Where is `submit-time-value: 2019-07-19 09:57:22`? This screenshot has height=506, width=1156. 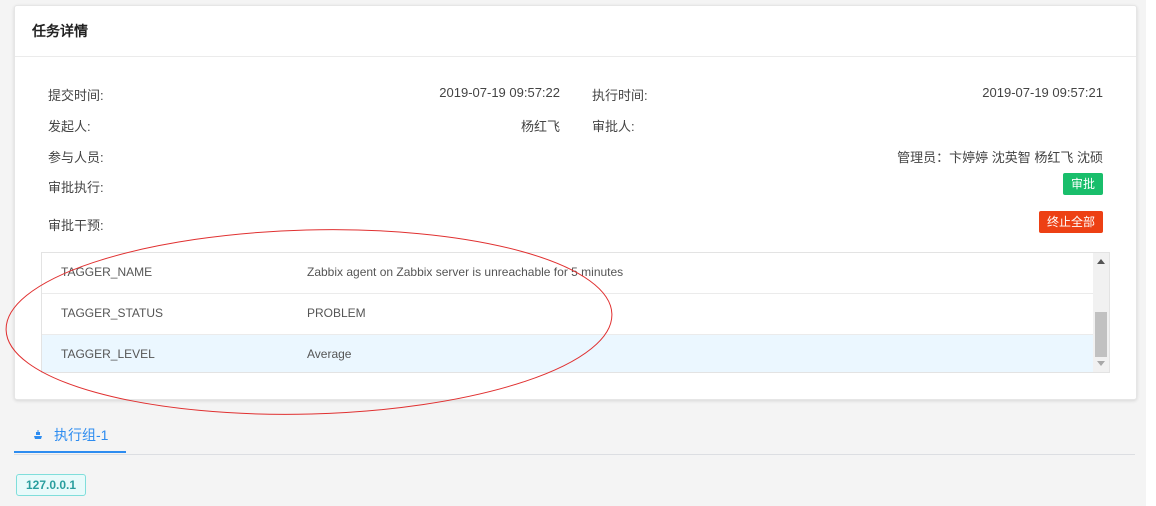
submit-time-value: 2019-07-19 09:57:22 is located at coordinates (499, 92).